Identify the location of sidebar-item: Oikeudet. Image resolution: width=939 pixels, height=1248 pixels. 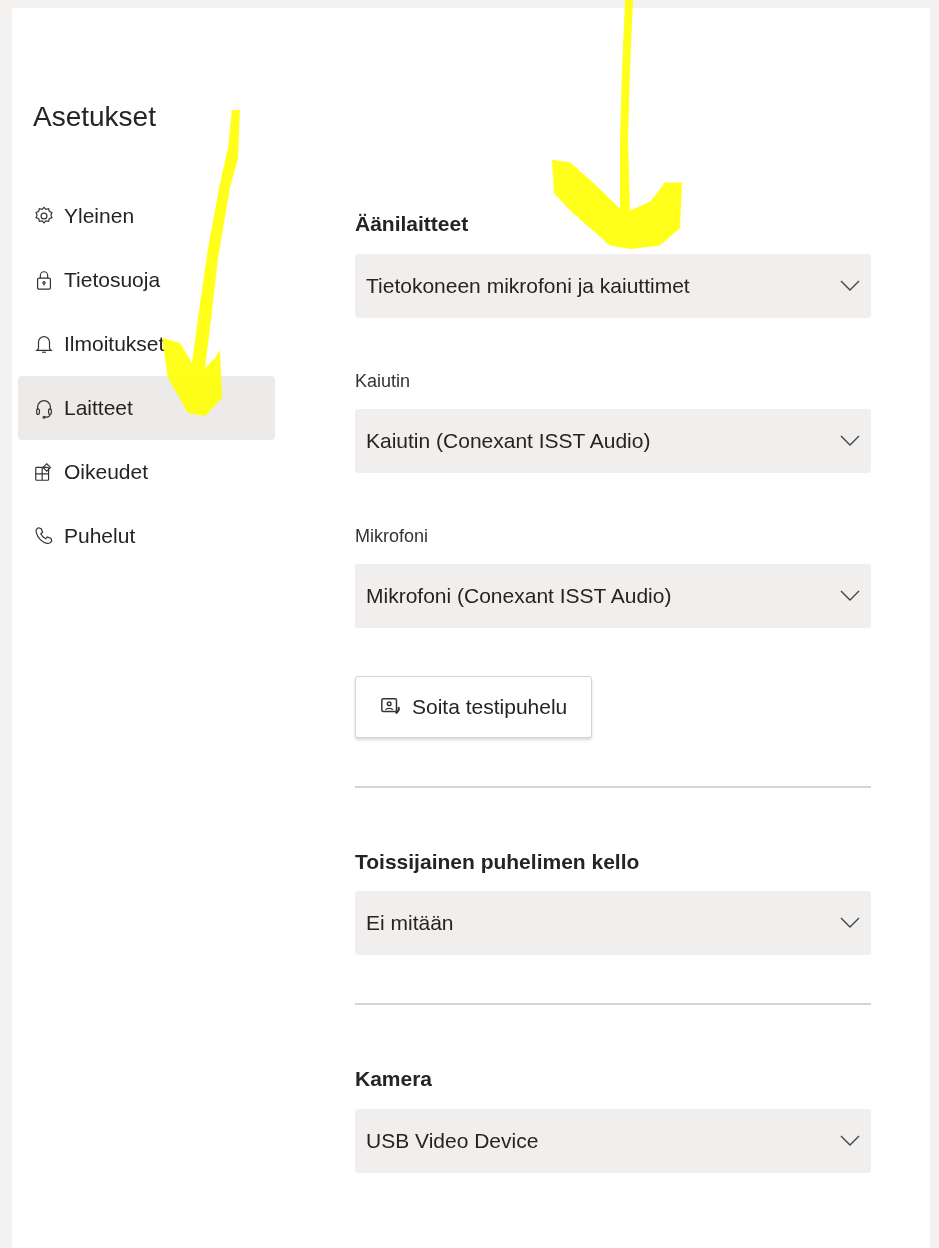
(146, 472).